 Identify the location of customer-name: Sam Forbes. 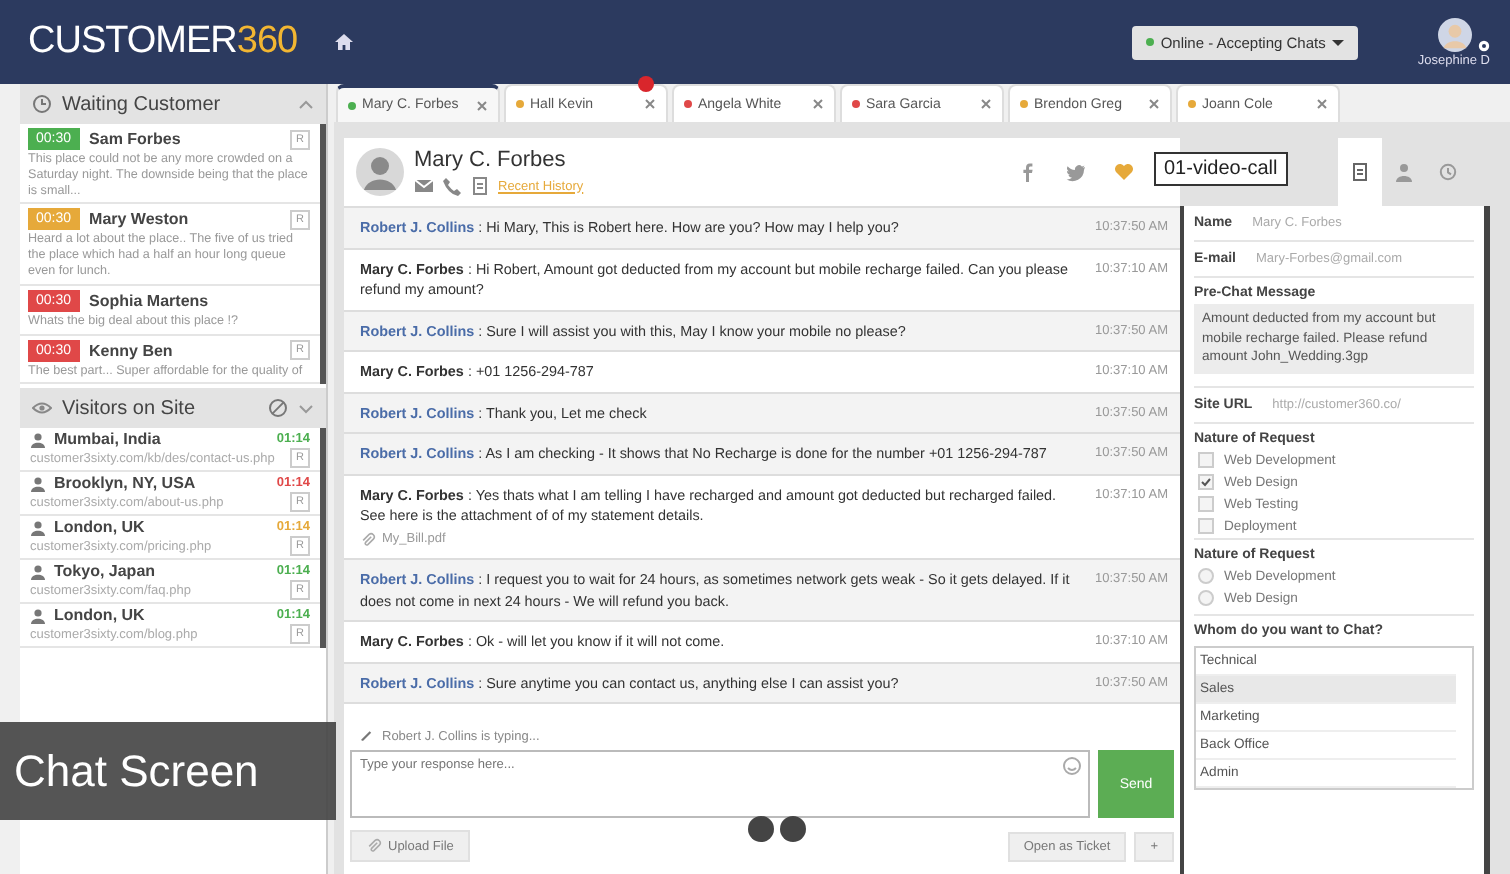
(136, 139).